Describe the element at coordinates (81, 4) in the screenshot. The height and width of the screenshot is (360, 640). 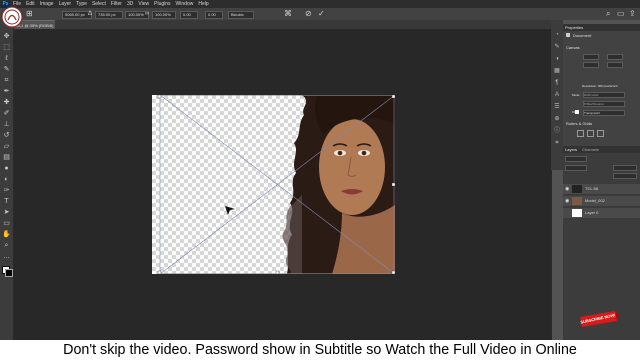
I see `menu-type: Type` at that location.